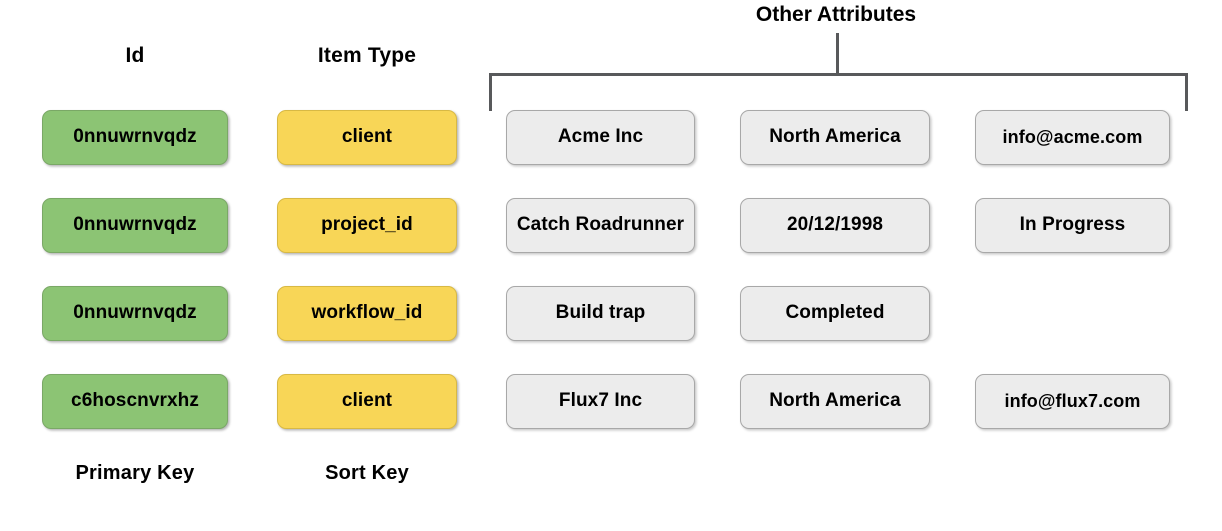  Describe the element at coordinates (835, 313) in the screenshot. I see `cell-attribute: Completed` at that location.